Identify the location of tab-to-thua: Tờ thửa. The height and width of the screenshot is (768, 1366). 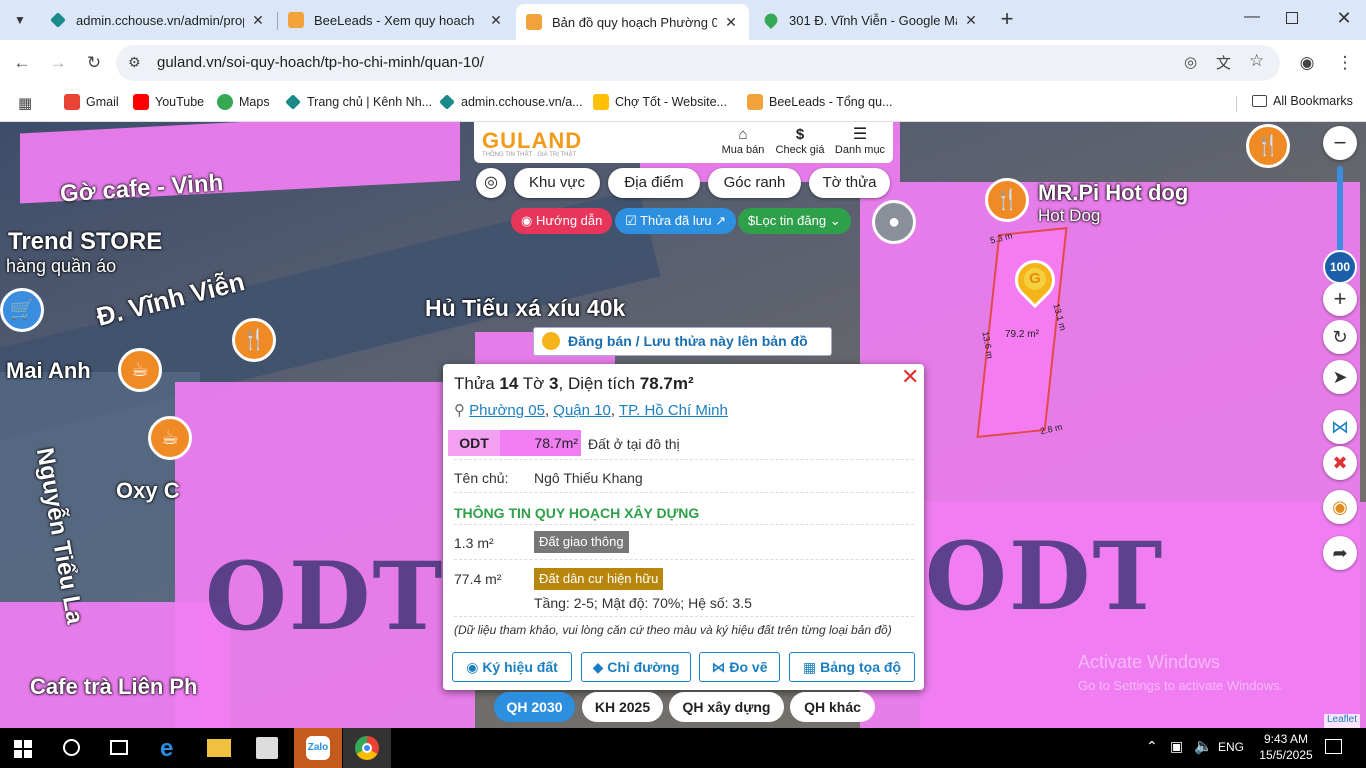
(849, 183).